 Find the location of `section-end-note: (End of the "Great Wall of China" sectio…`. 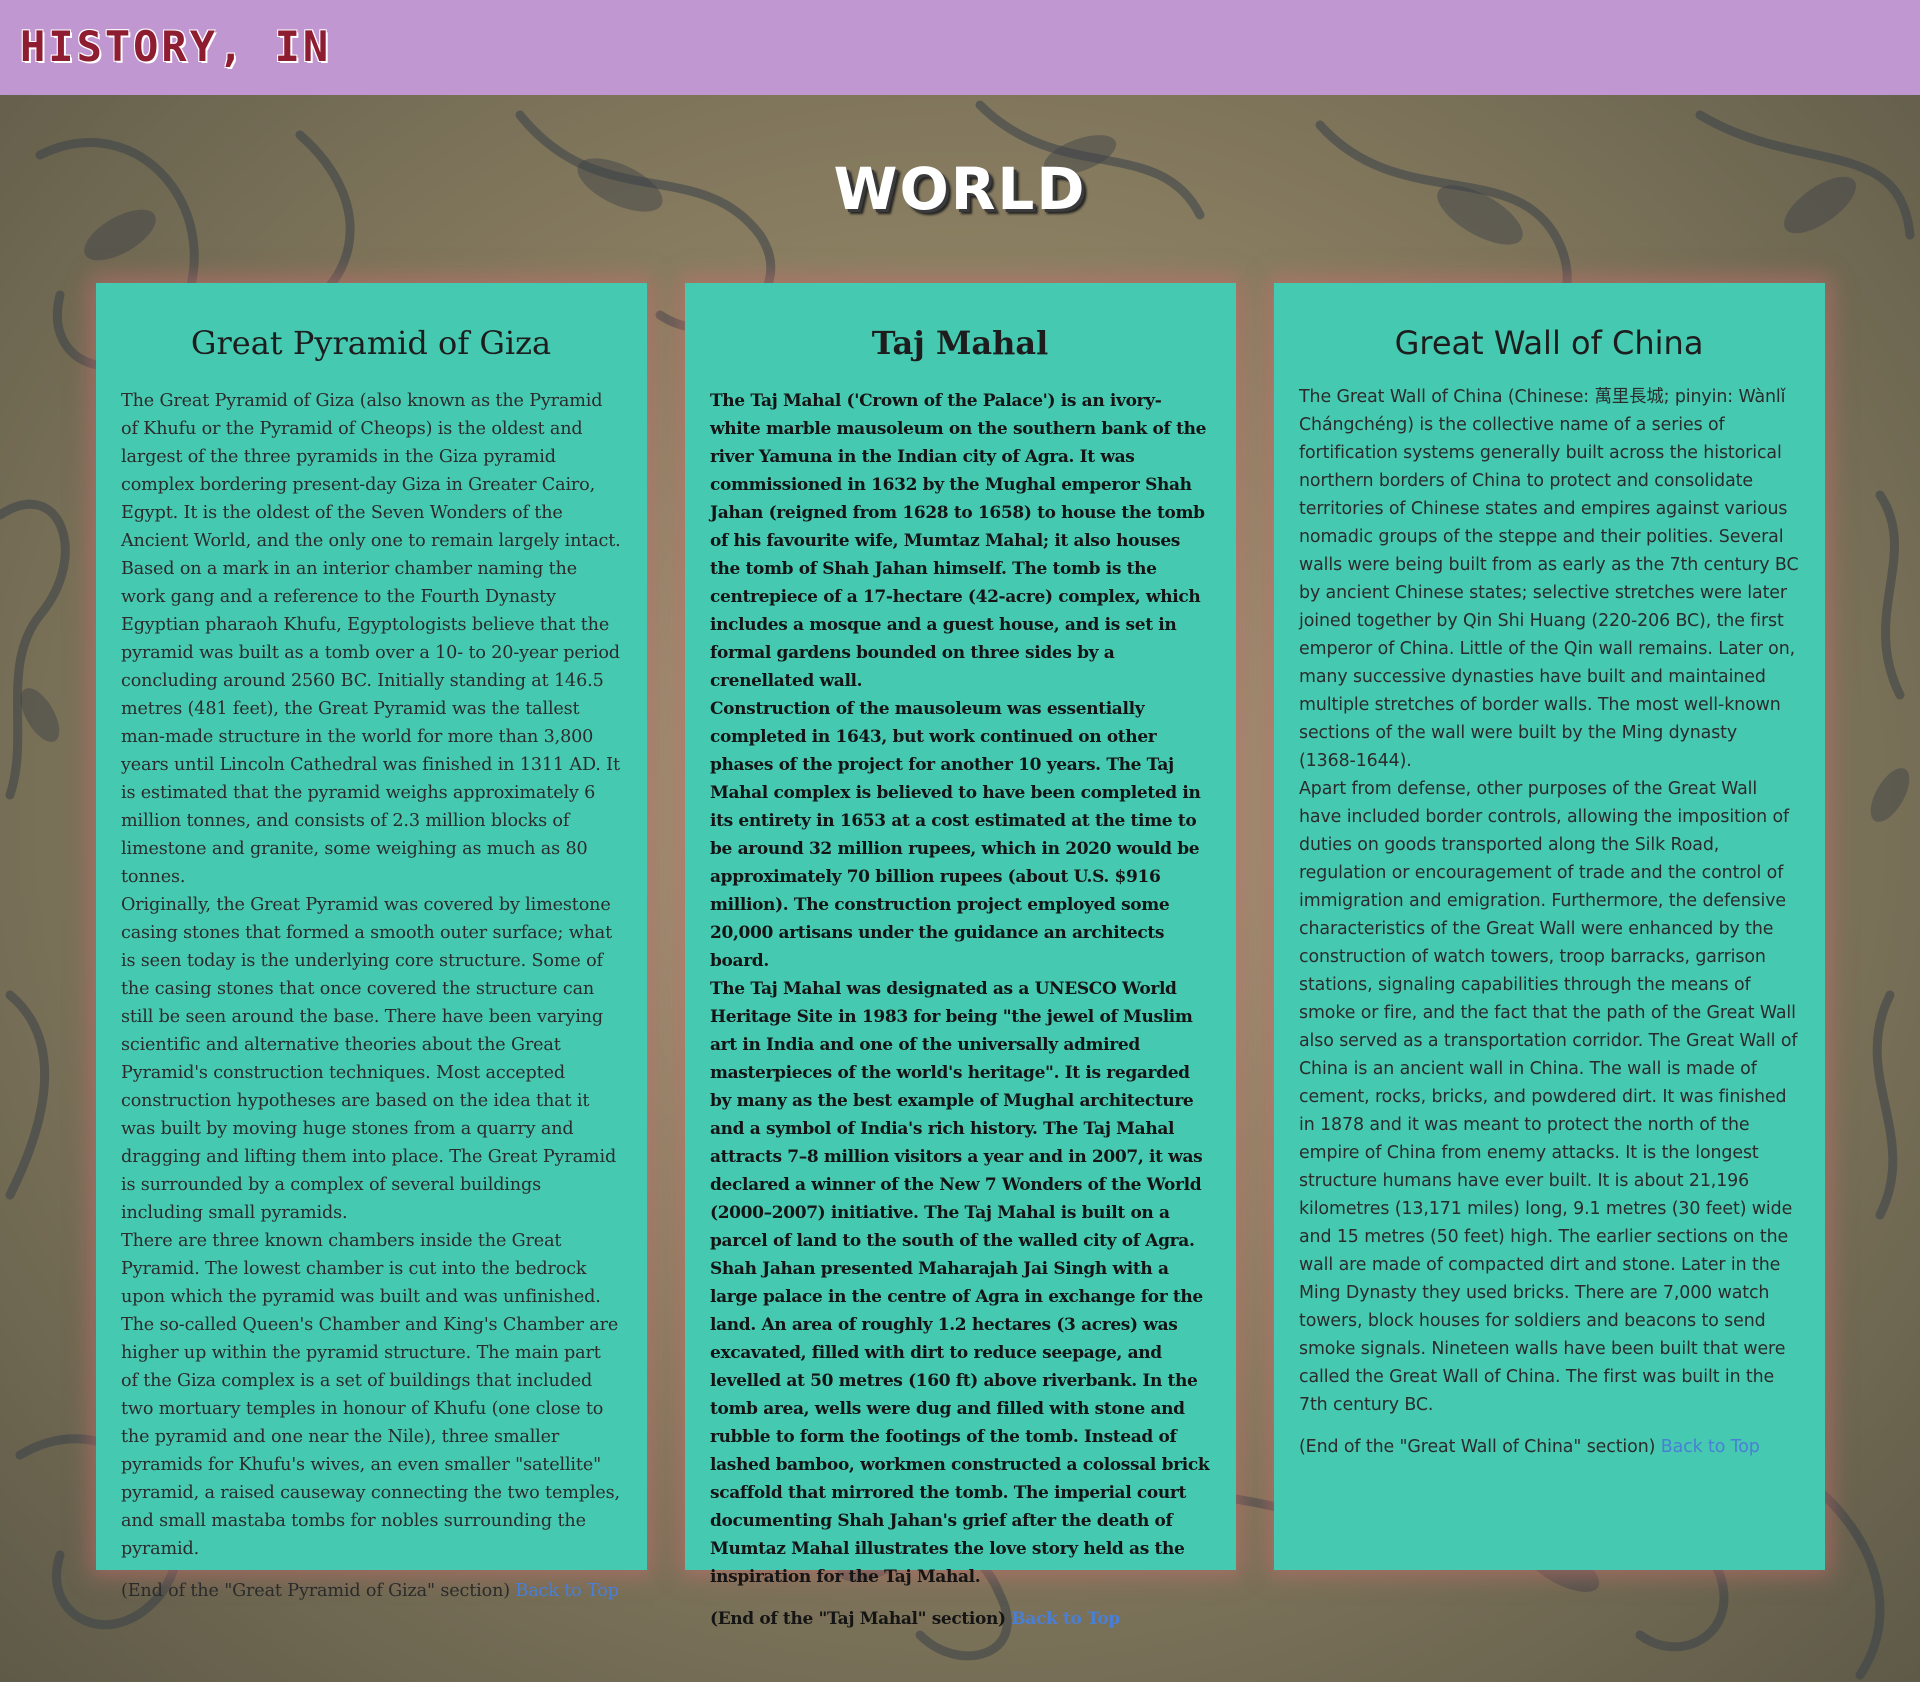

section-end-note: (End of the "Great Wall of China" sectio… is located at coordinates (1549, 1447).